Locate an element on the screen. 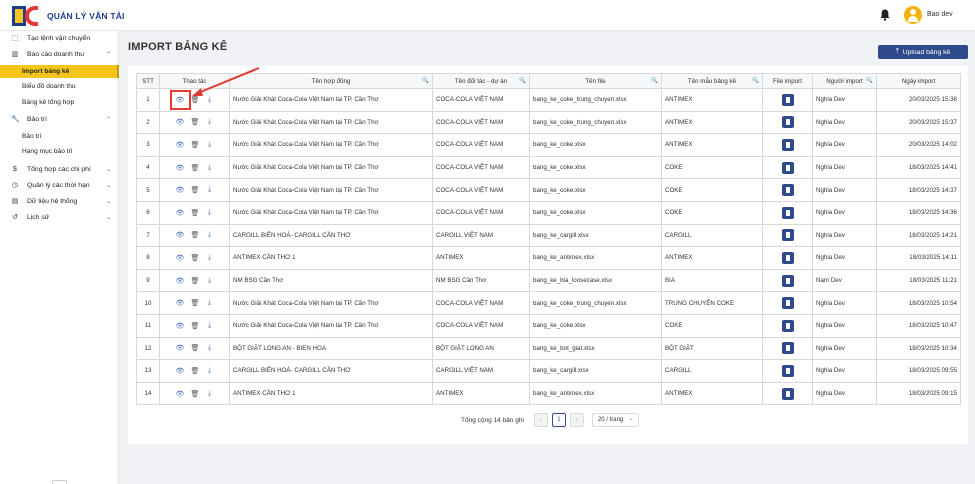 This screenshot has height=484, width=975. col-header-contract: Tên hợp đồng 🔍 is located at coordinates (331, 81).